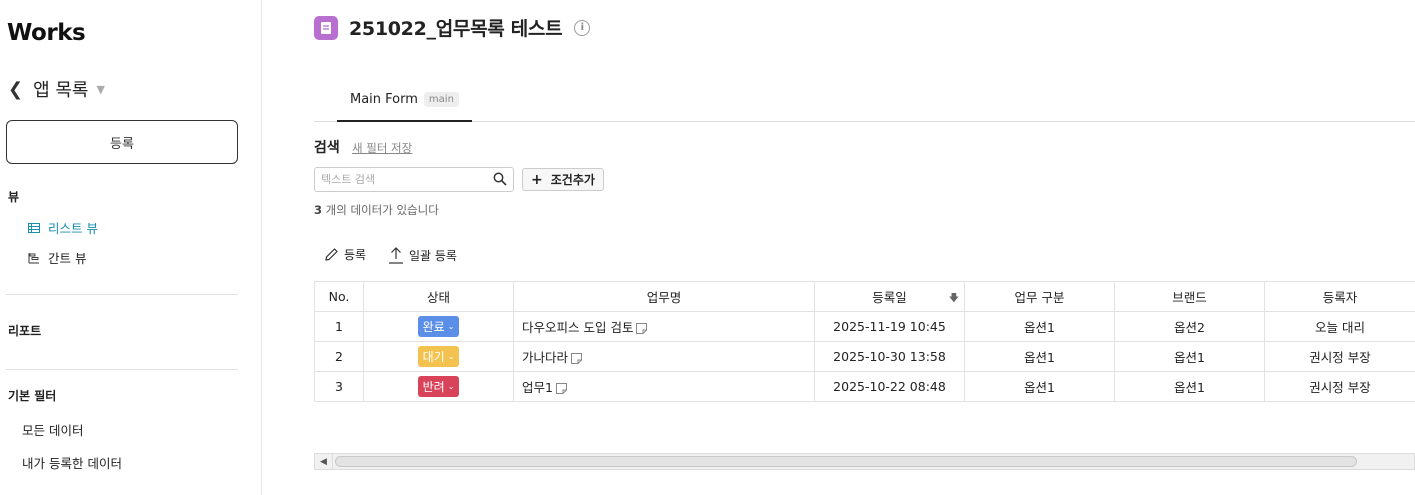 The image size is (1415, 495). I want to click on sidebar-item-label: 간트 뷰, so click(67, 258).